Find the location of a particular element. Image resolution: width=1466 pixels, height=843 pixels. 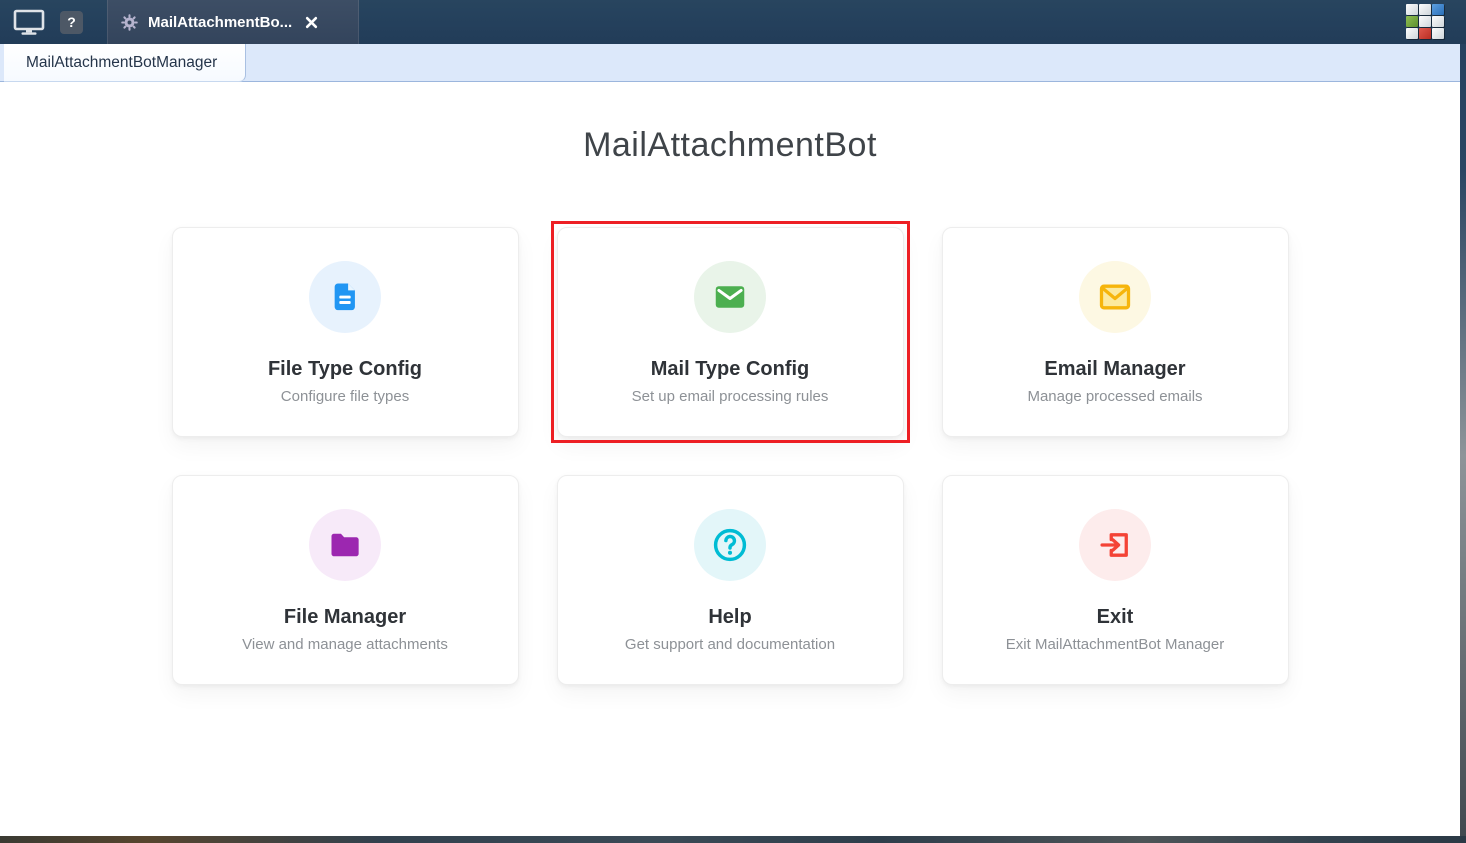

card-file-manager: File Manager View and manage attachments is located at coordinates (345, 580).